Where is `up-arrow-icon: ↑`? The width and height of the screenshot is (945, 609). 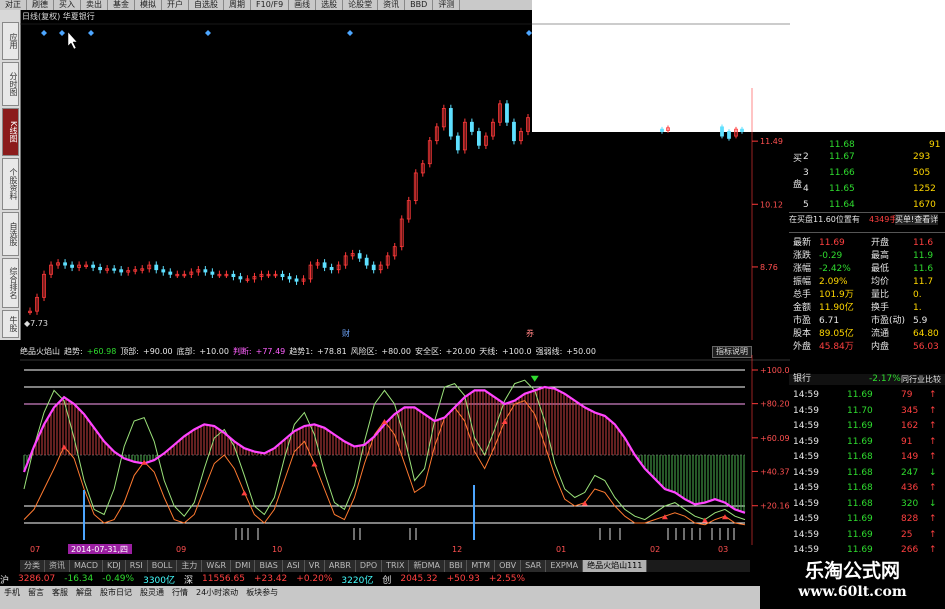
up-arrow-icon: ↑ is located at coordinates (933, 457).